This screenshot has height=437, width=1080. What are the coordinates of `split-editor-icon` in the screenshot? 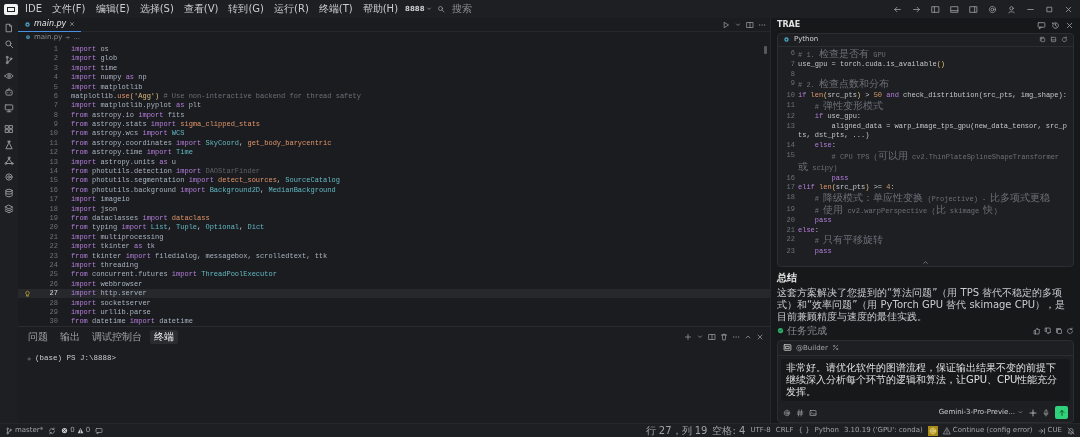 It's located at (750, 24).